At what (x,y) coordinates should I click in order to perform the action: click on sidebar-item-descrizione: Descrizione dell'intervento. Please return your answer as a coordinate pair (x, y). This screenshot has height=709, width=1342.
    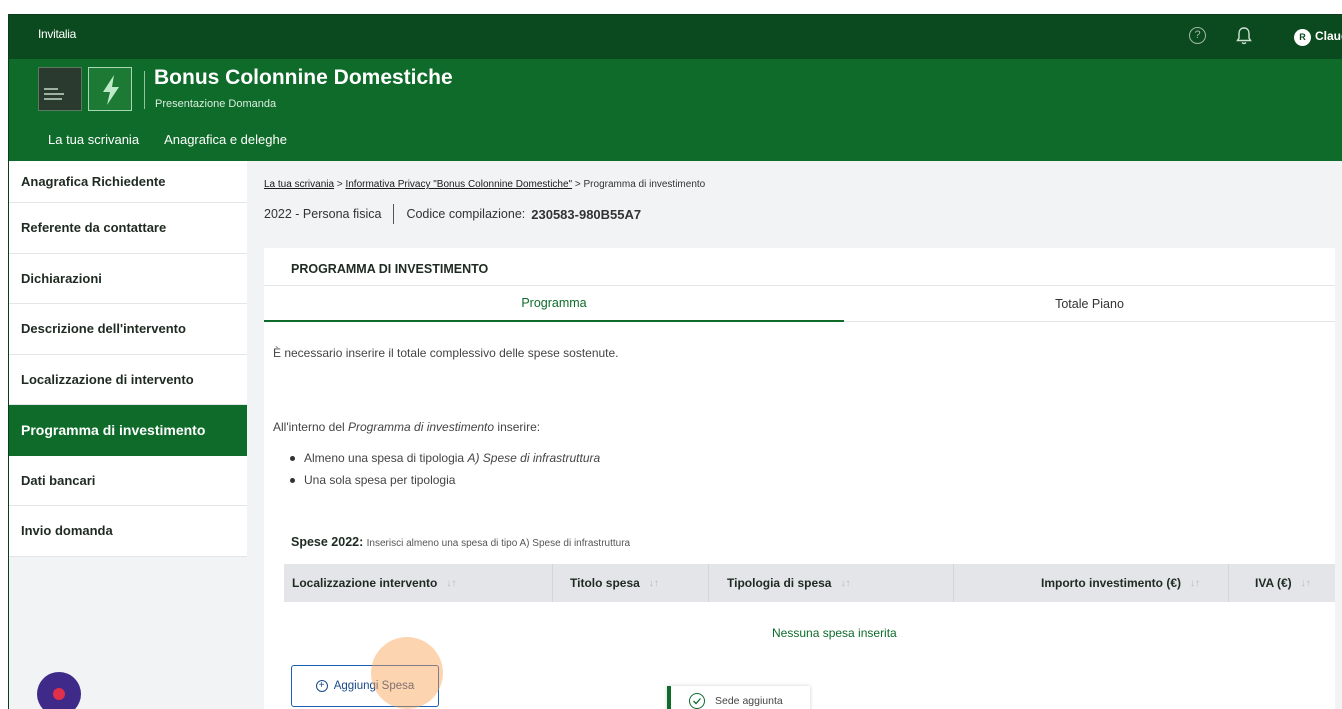
    Looking at the image, I should click on (128, 329).